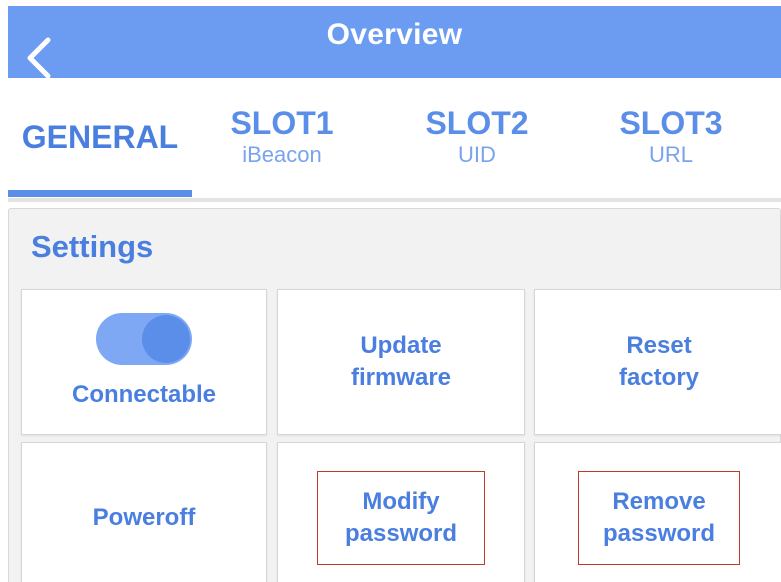  I want to click on tab-general: GENERAL, so click(100, 137).